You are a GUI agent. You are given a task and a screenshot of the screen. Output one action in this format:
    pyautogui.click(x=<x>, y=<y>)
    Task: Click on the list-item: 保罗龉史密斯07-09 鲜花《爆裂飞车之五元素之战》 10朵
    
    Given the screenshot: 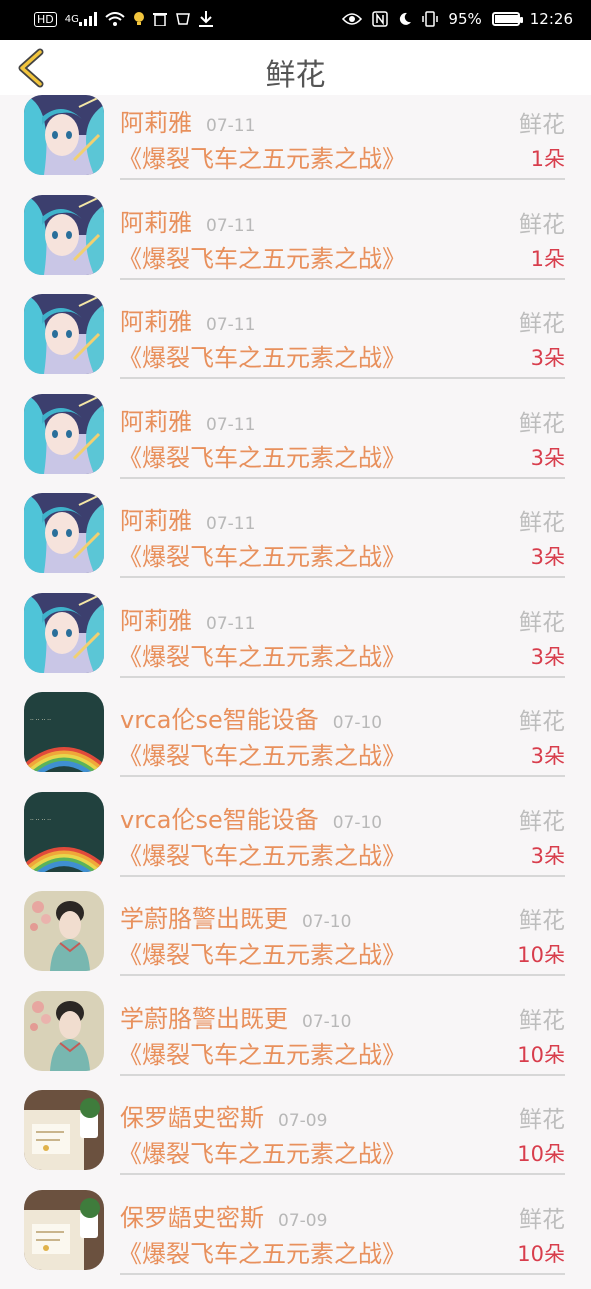 What is the action you would take?
    pyautogui.click(x=295, y=1239)
    